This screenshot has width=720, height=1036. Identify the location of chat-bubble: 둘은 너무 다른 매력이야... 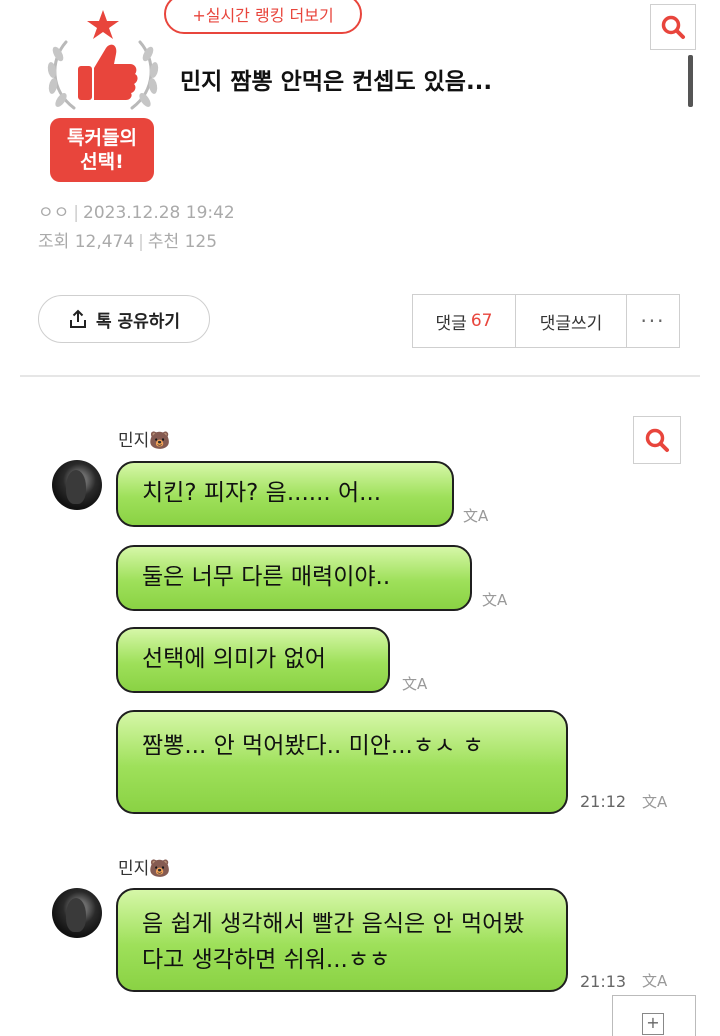
(294, 578).